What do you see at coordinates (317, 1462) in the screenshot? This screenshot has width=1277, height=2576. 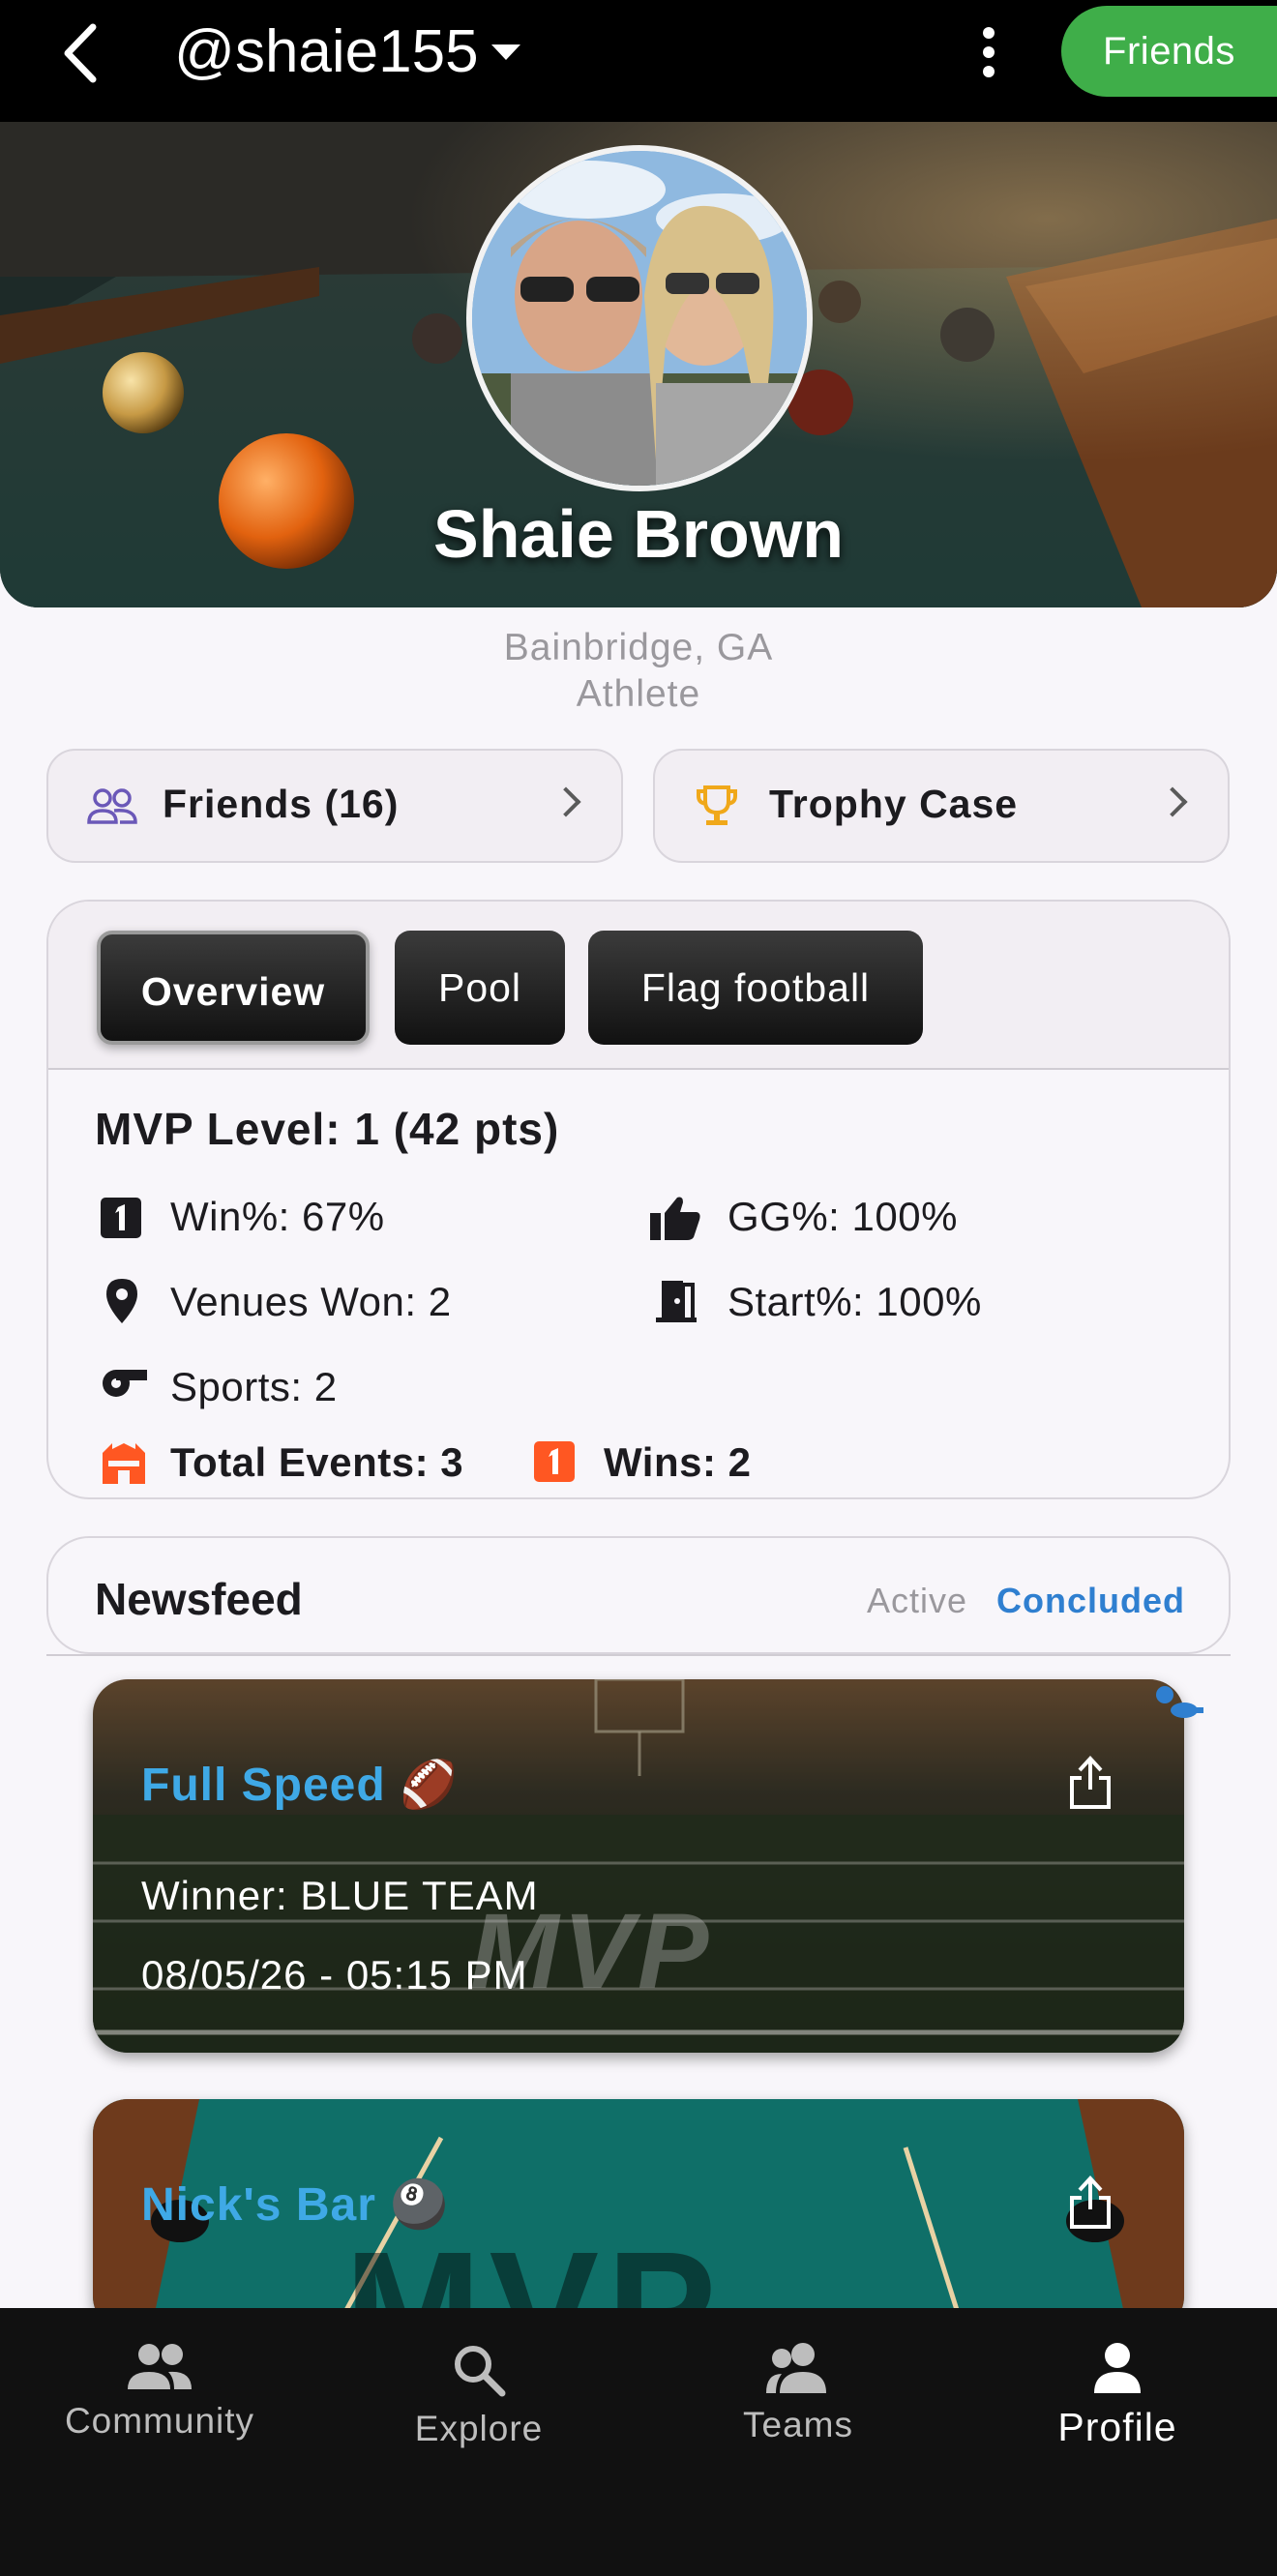 I see `total-events: Total Events: 3` at bounding box center [317, 1462].